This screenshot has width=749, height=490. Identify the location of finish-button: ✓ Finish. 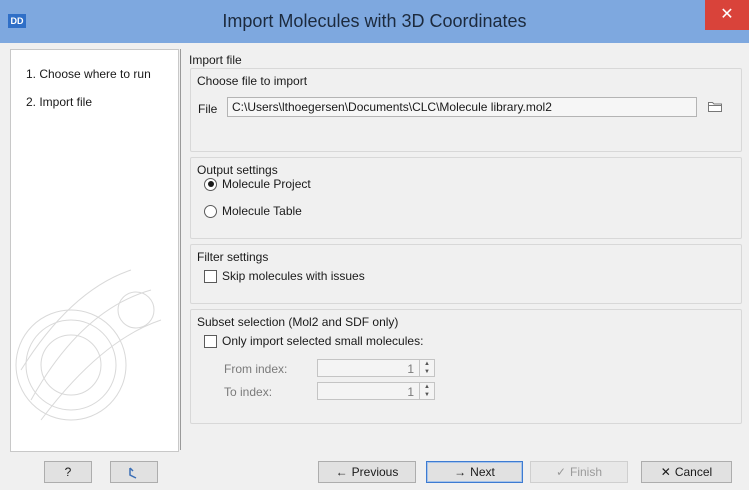
(579, 472).